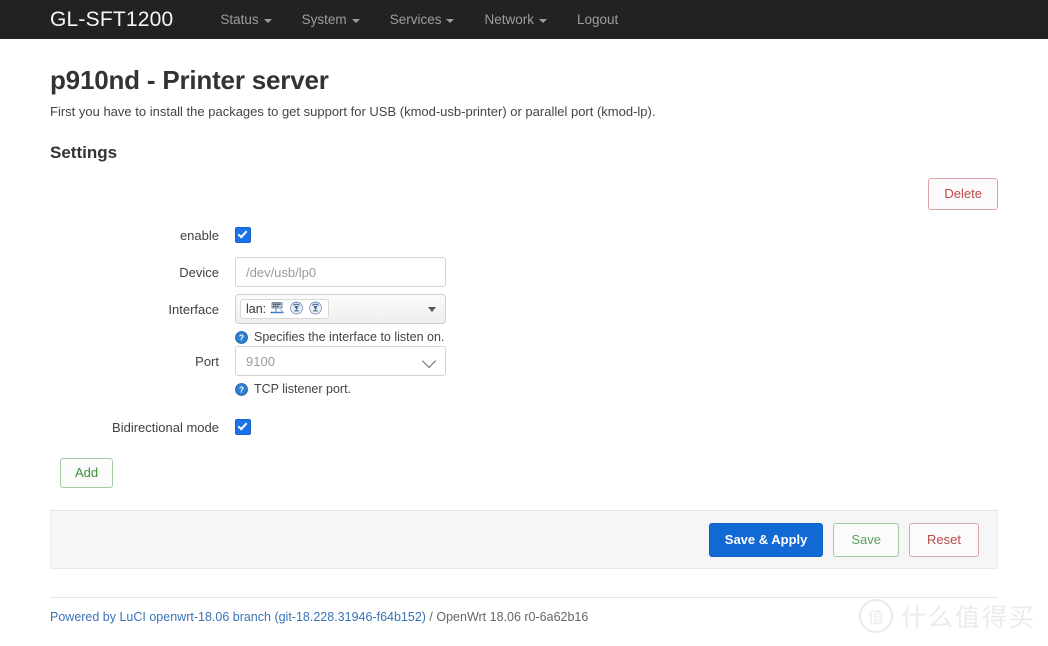 The image size is (1048, 646). I want to click on form-row-interface: Interface lan:, so click(524, 309).